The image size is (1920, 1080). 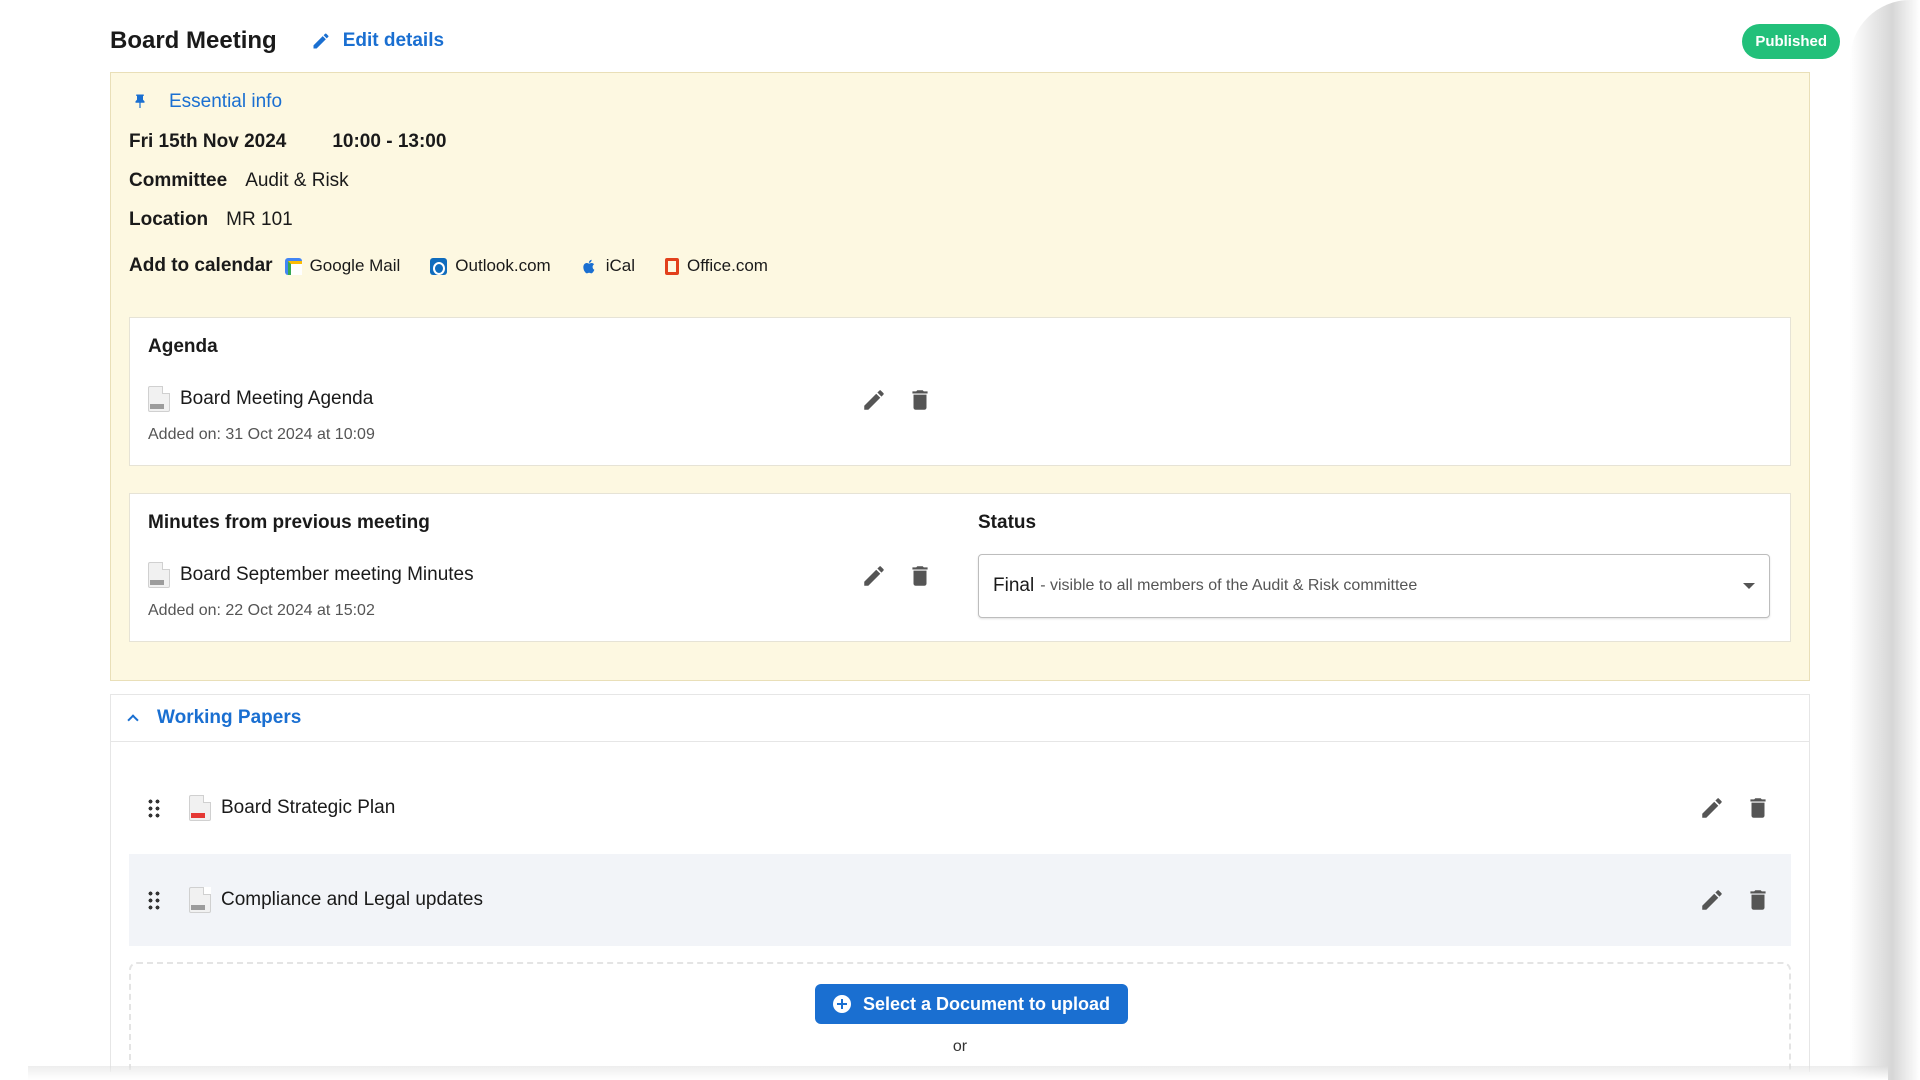 I want to click on delete-agenda-button, so click(x=920, y=400).